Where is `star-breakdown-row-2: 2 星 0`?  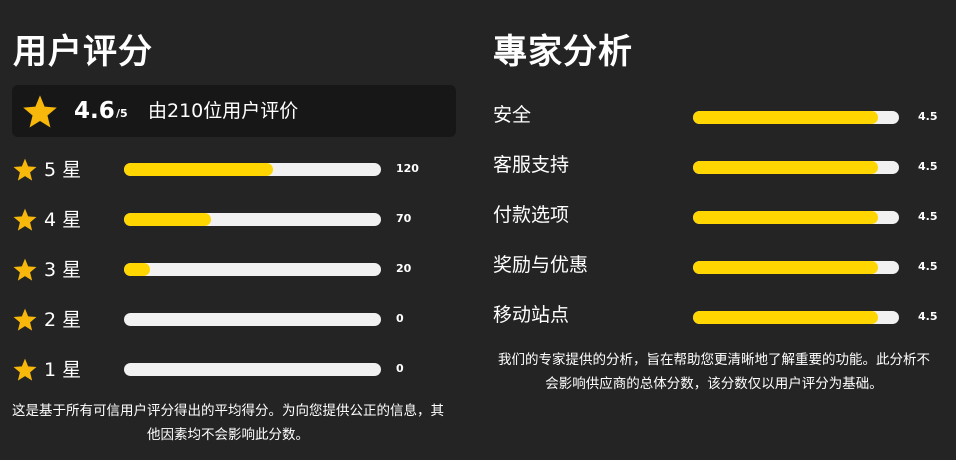 star-breakdown-row-2: 2 星 0 is located at coordinates (235, 320).